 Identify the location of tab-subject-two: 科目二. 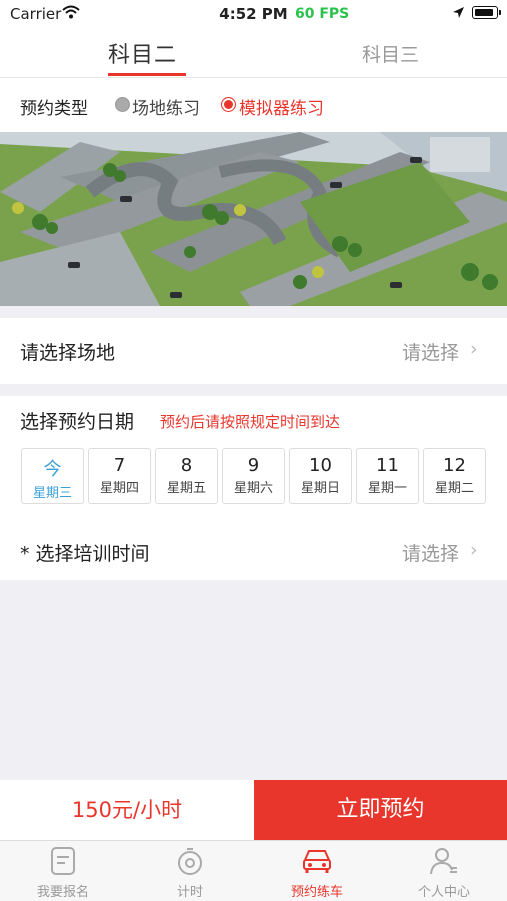
(142, 53).